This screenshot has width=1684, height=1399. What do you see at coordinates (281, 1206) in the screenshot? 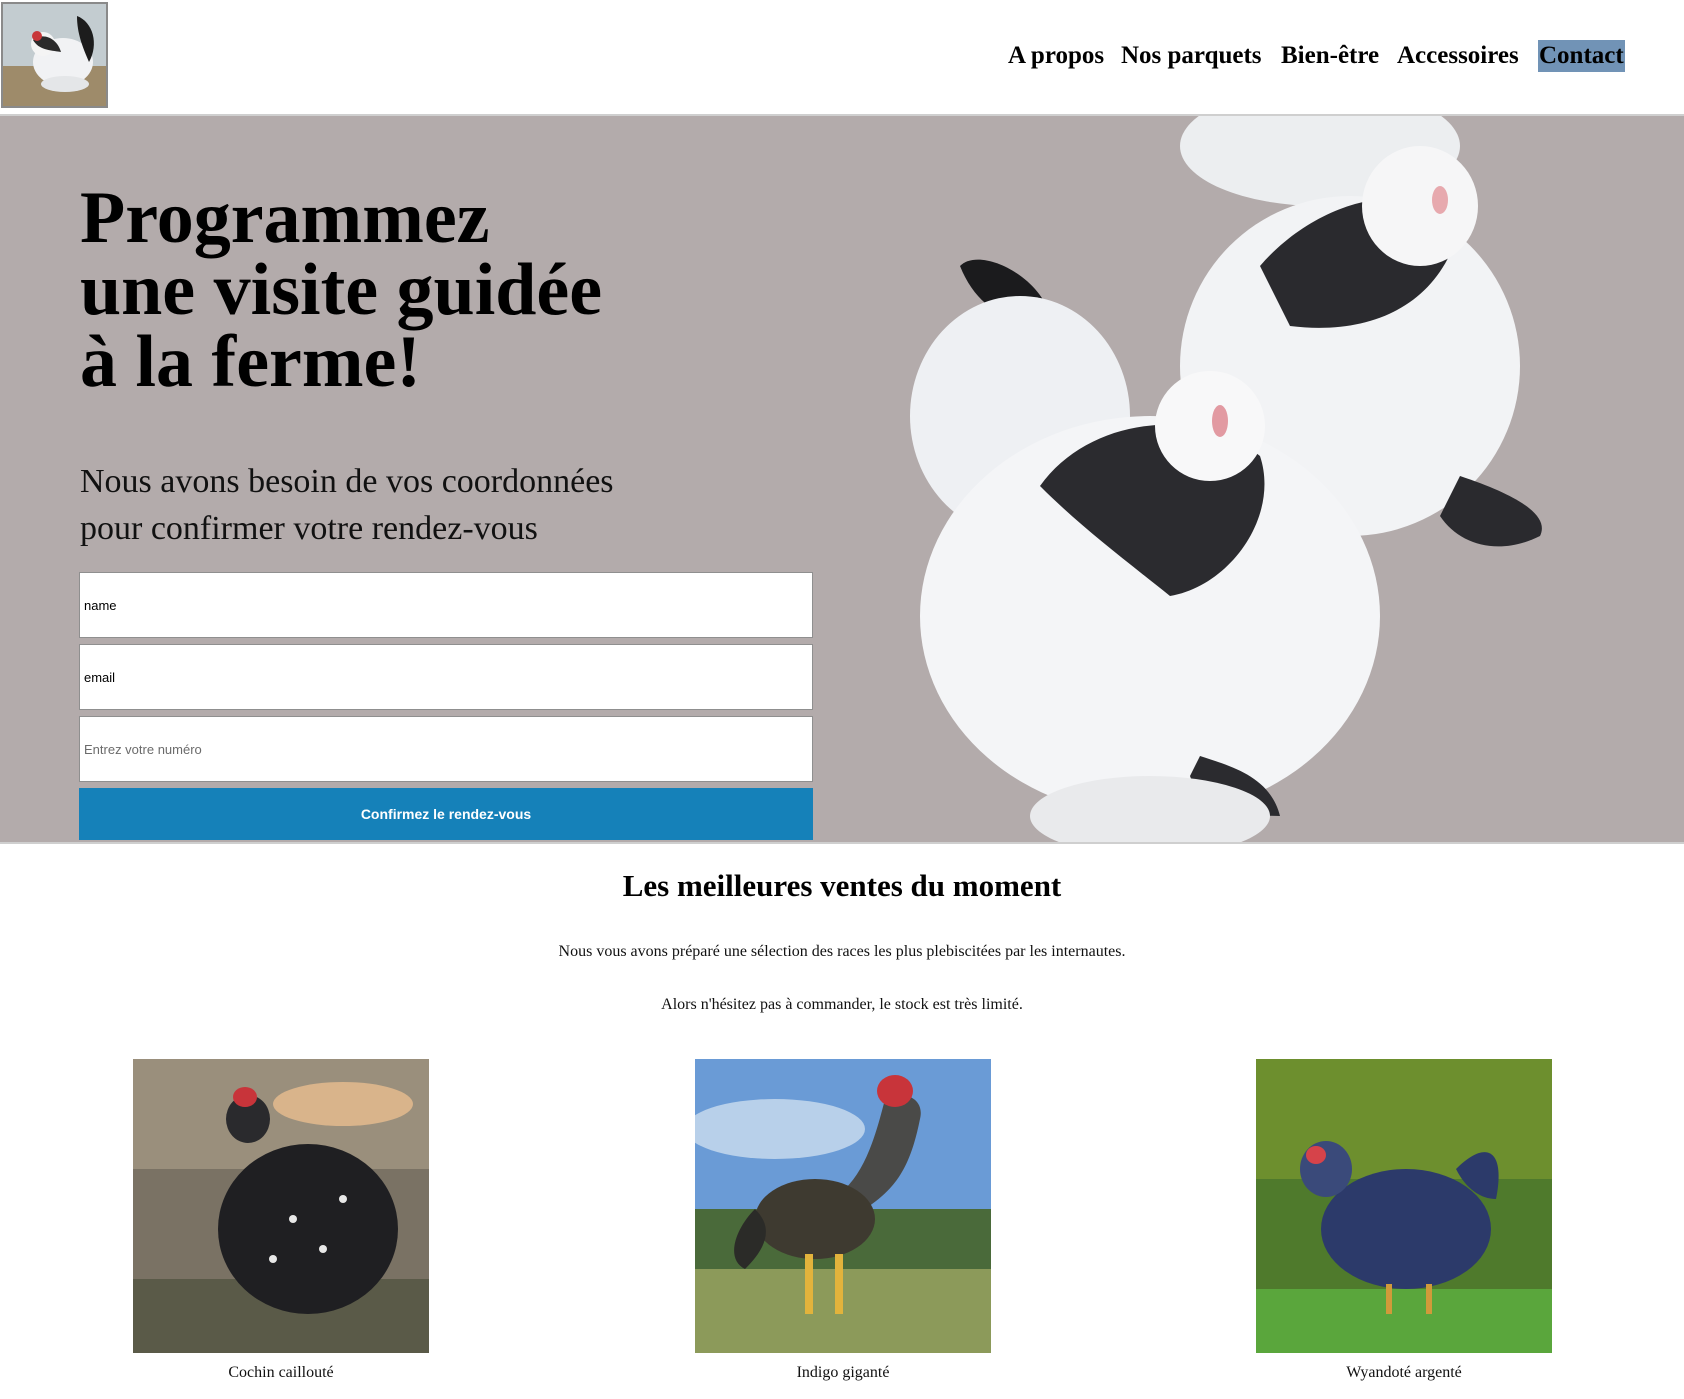
I see `cochin-hen-photo` at bounding box center [281, 1206].